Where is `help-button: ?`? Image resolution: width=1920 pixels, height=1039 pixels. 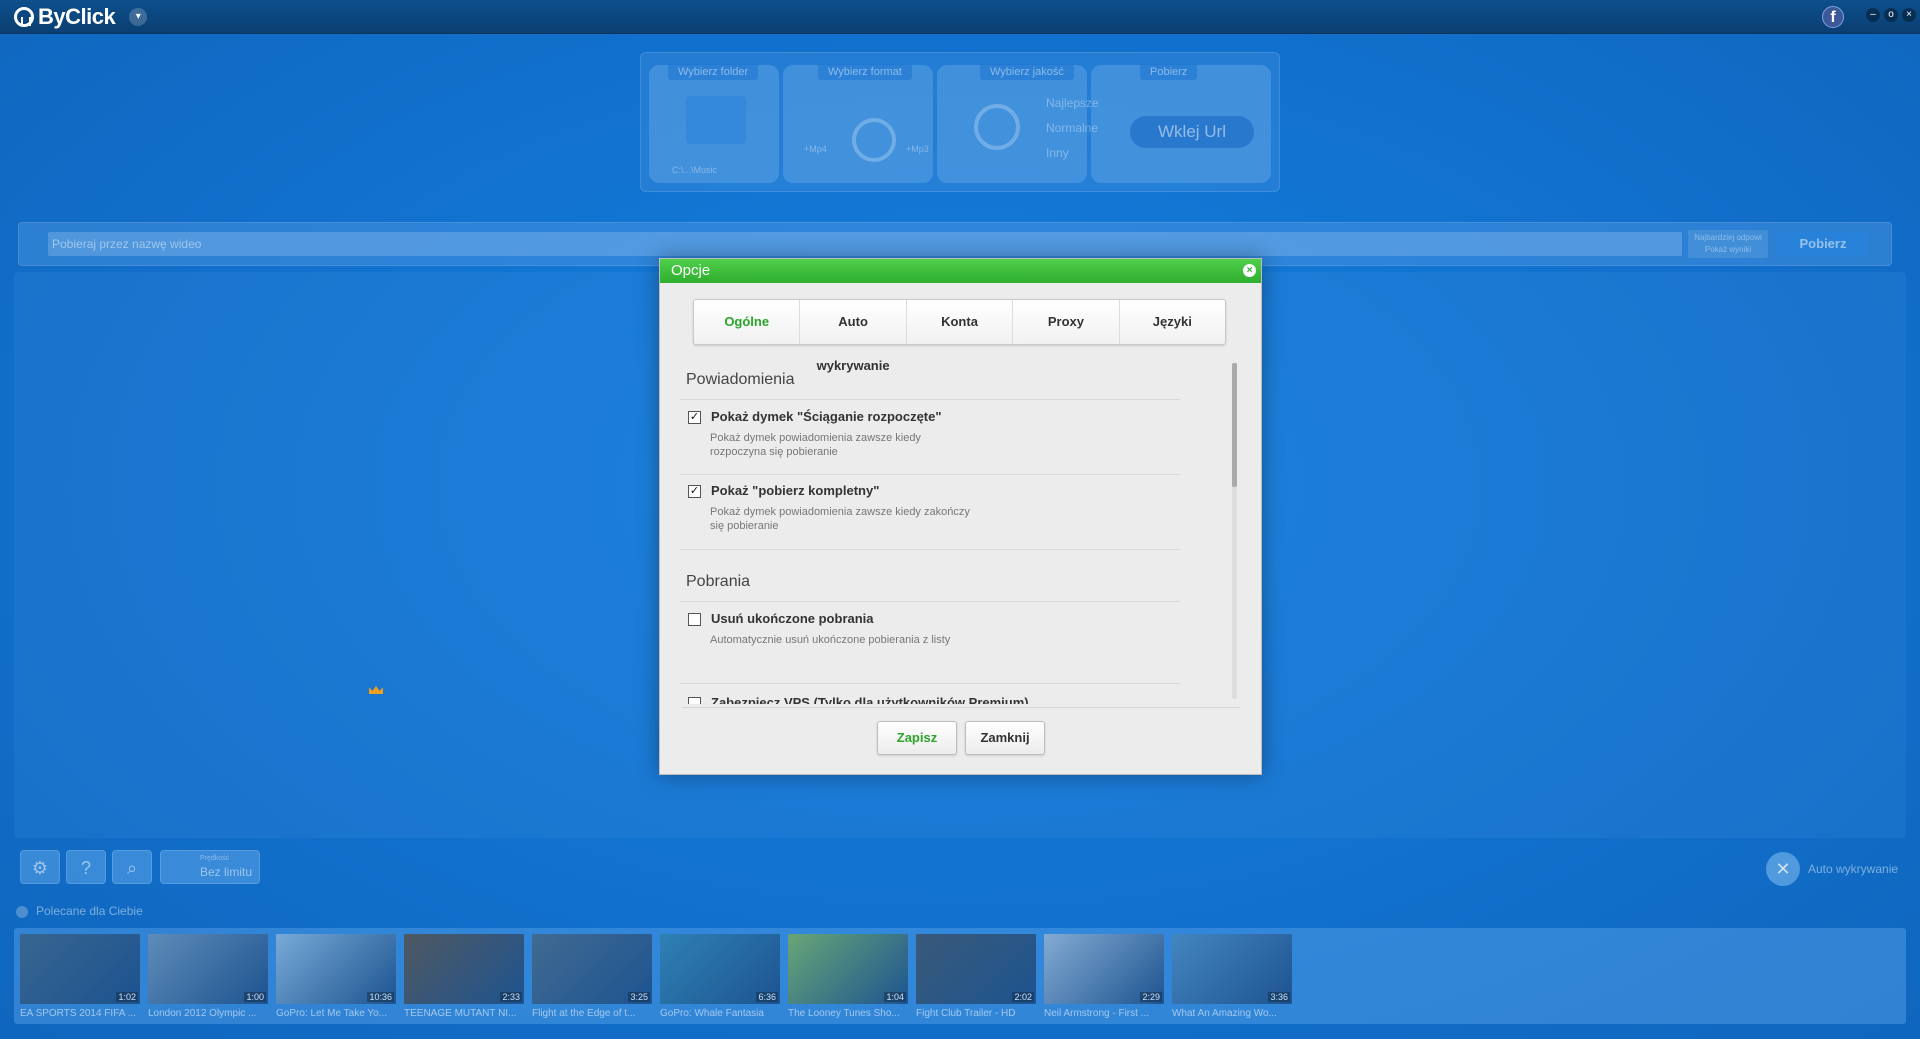 help-button: ? is located at coordinates (86, 867).